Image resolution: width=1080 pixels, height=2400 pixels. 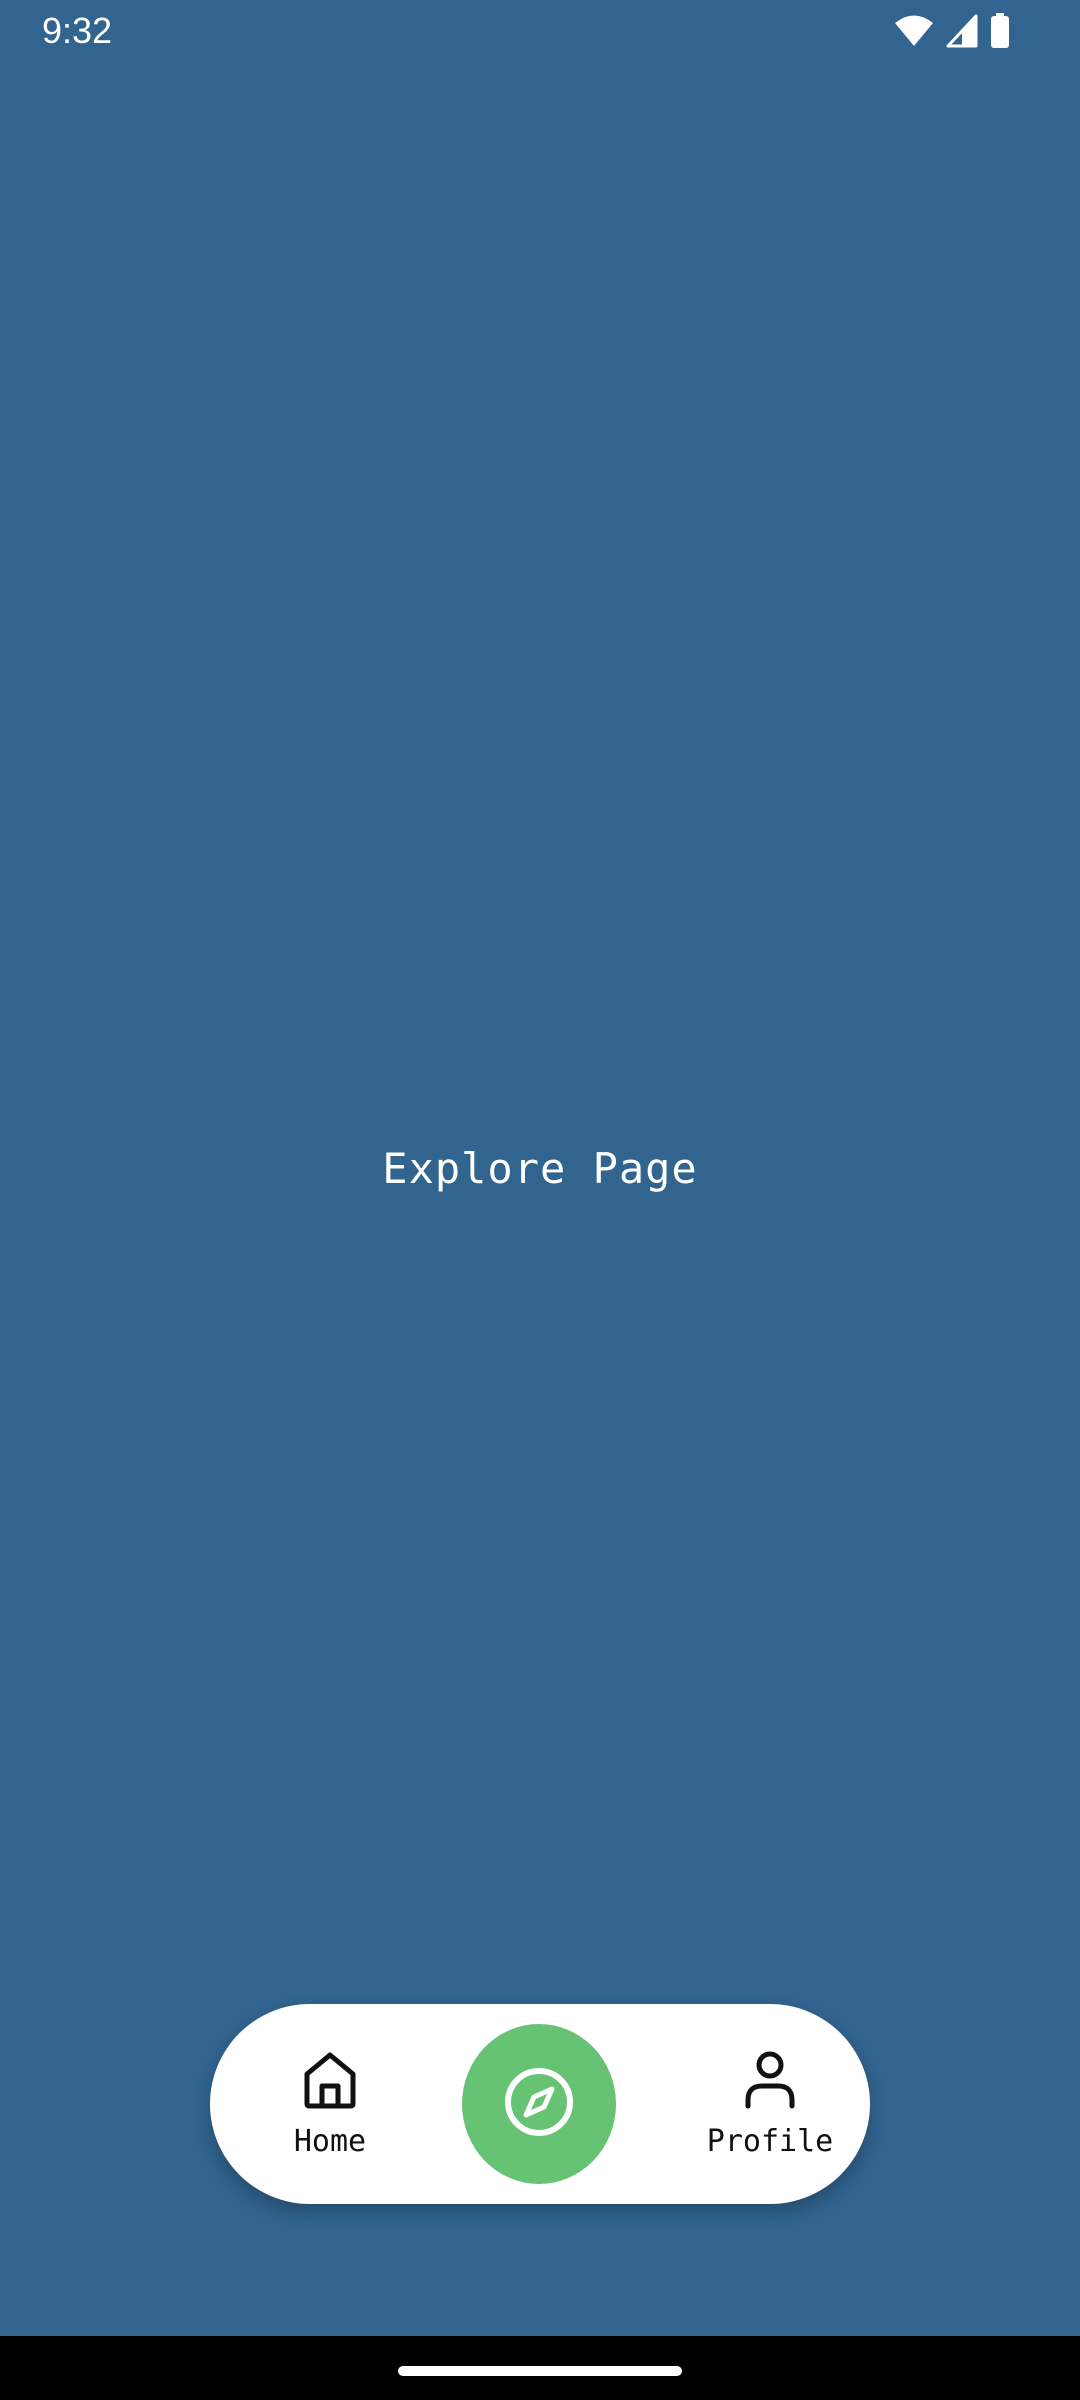 What do you see at coordinates (77, 30) in the screenshot?
I see `status-time: 9:32` at bounding box center [77, 30].